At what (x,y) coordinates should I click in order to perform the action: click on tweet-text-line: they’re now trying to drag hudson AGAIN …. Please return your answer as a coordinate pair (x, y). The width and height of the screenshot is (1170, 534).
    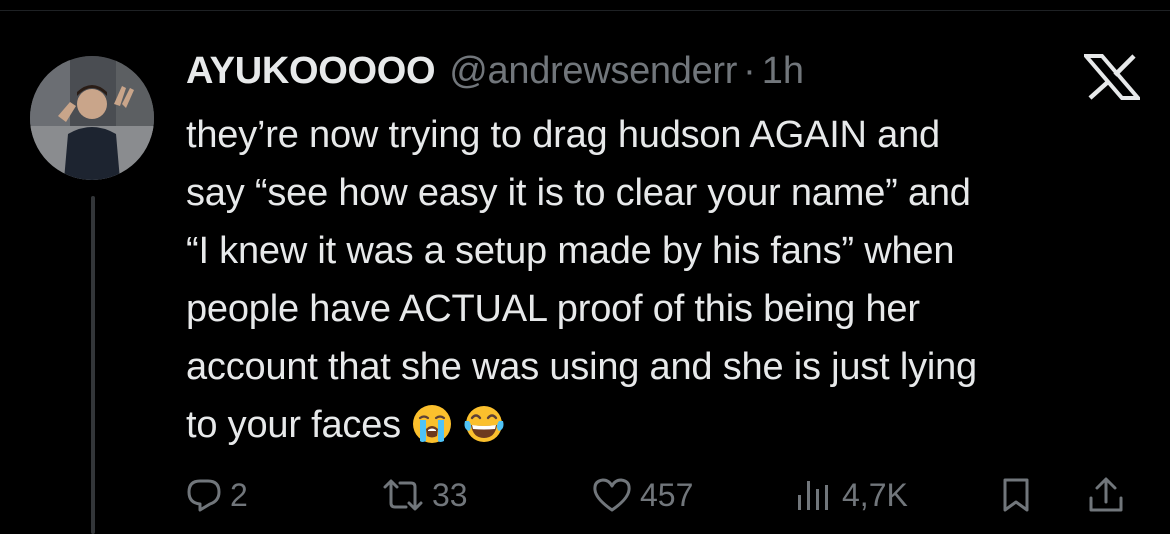
    Looking at the image, I should click on (563, 135).